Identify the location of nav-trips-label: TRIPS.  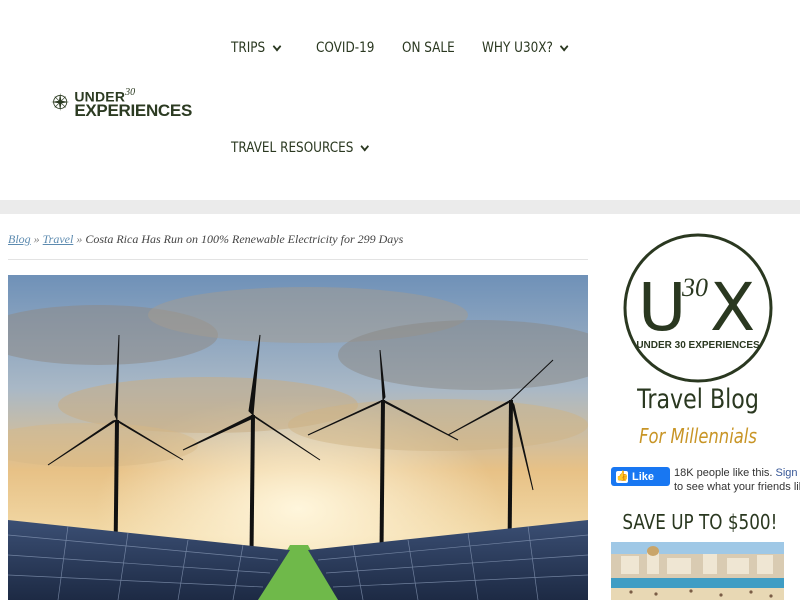
(248, 48).